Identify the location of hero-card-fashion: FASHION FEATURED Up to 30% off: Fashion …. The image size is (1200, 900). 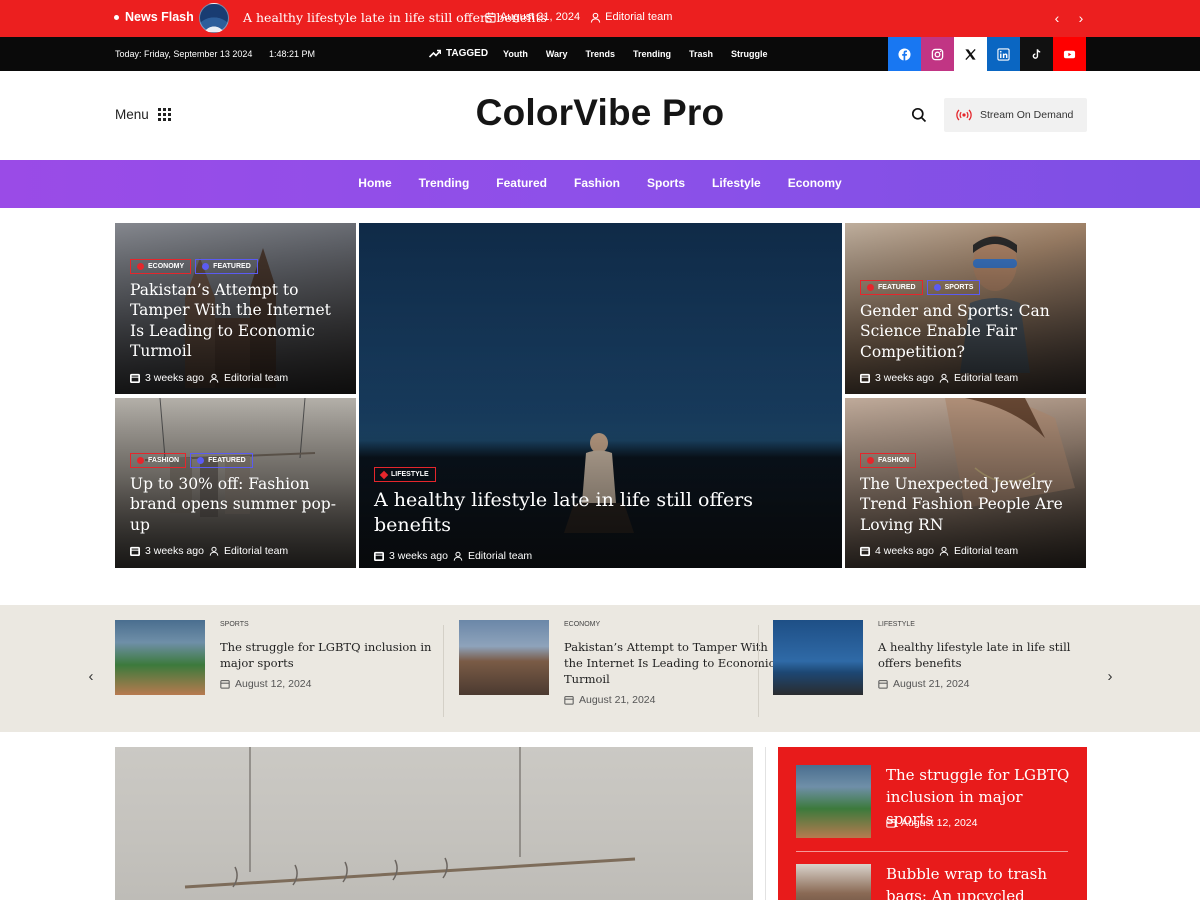
(235, 483).